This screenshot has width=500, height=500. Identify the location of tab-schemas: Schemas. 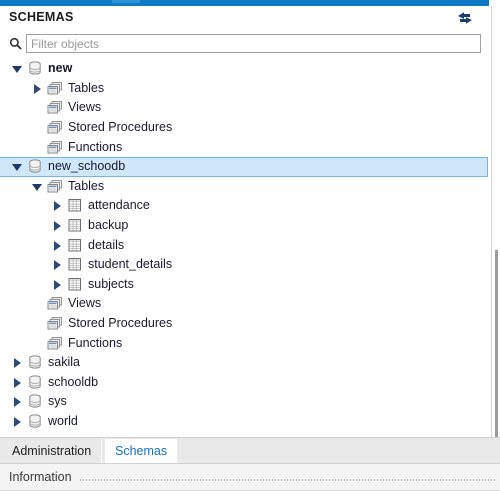
(141, 451).